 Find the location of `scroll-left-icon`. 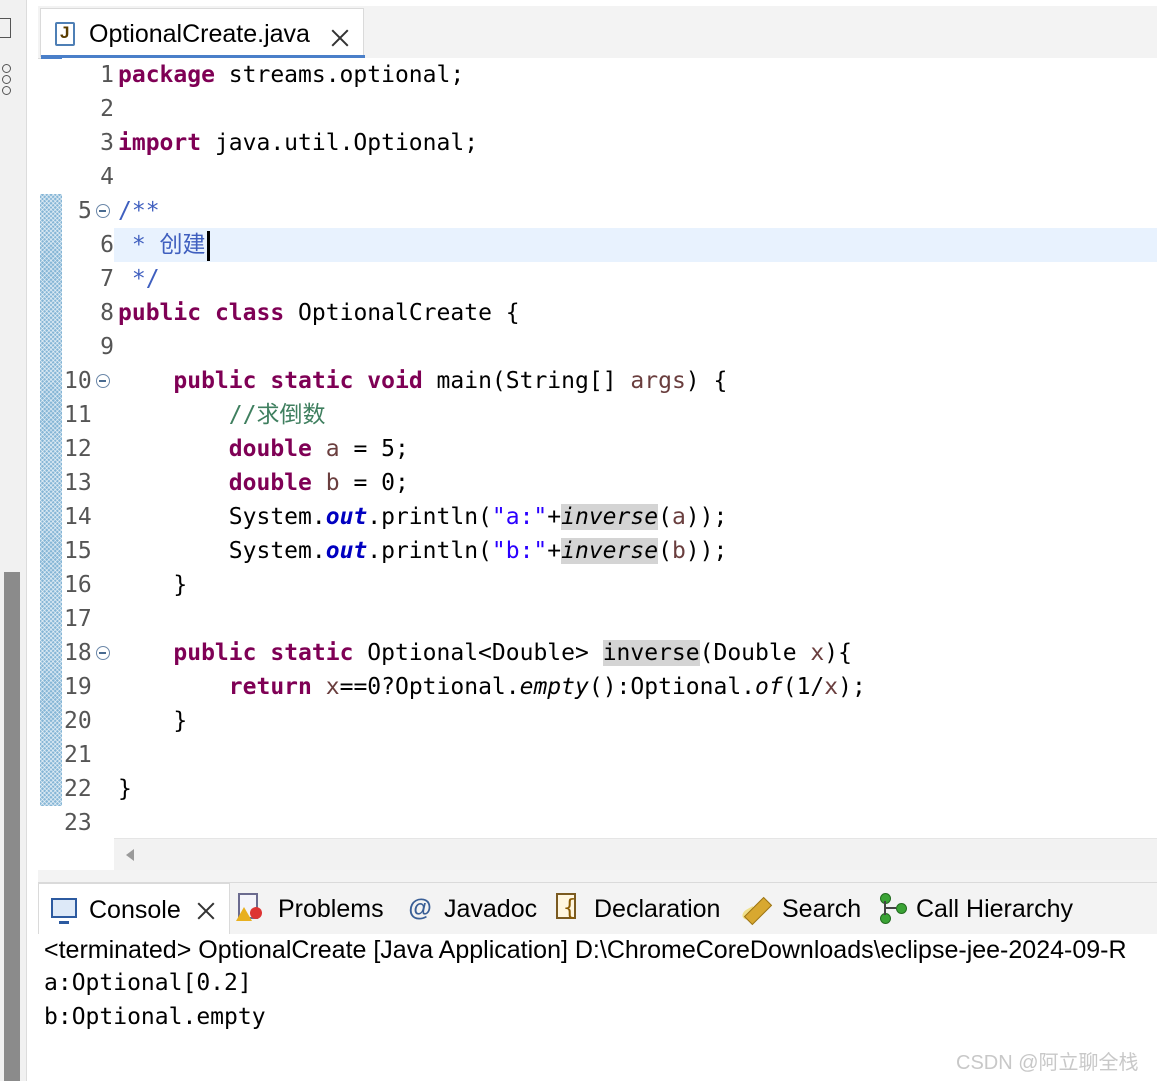

scroll-left-icon is located at coordinates (130, 855).